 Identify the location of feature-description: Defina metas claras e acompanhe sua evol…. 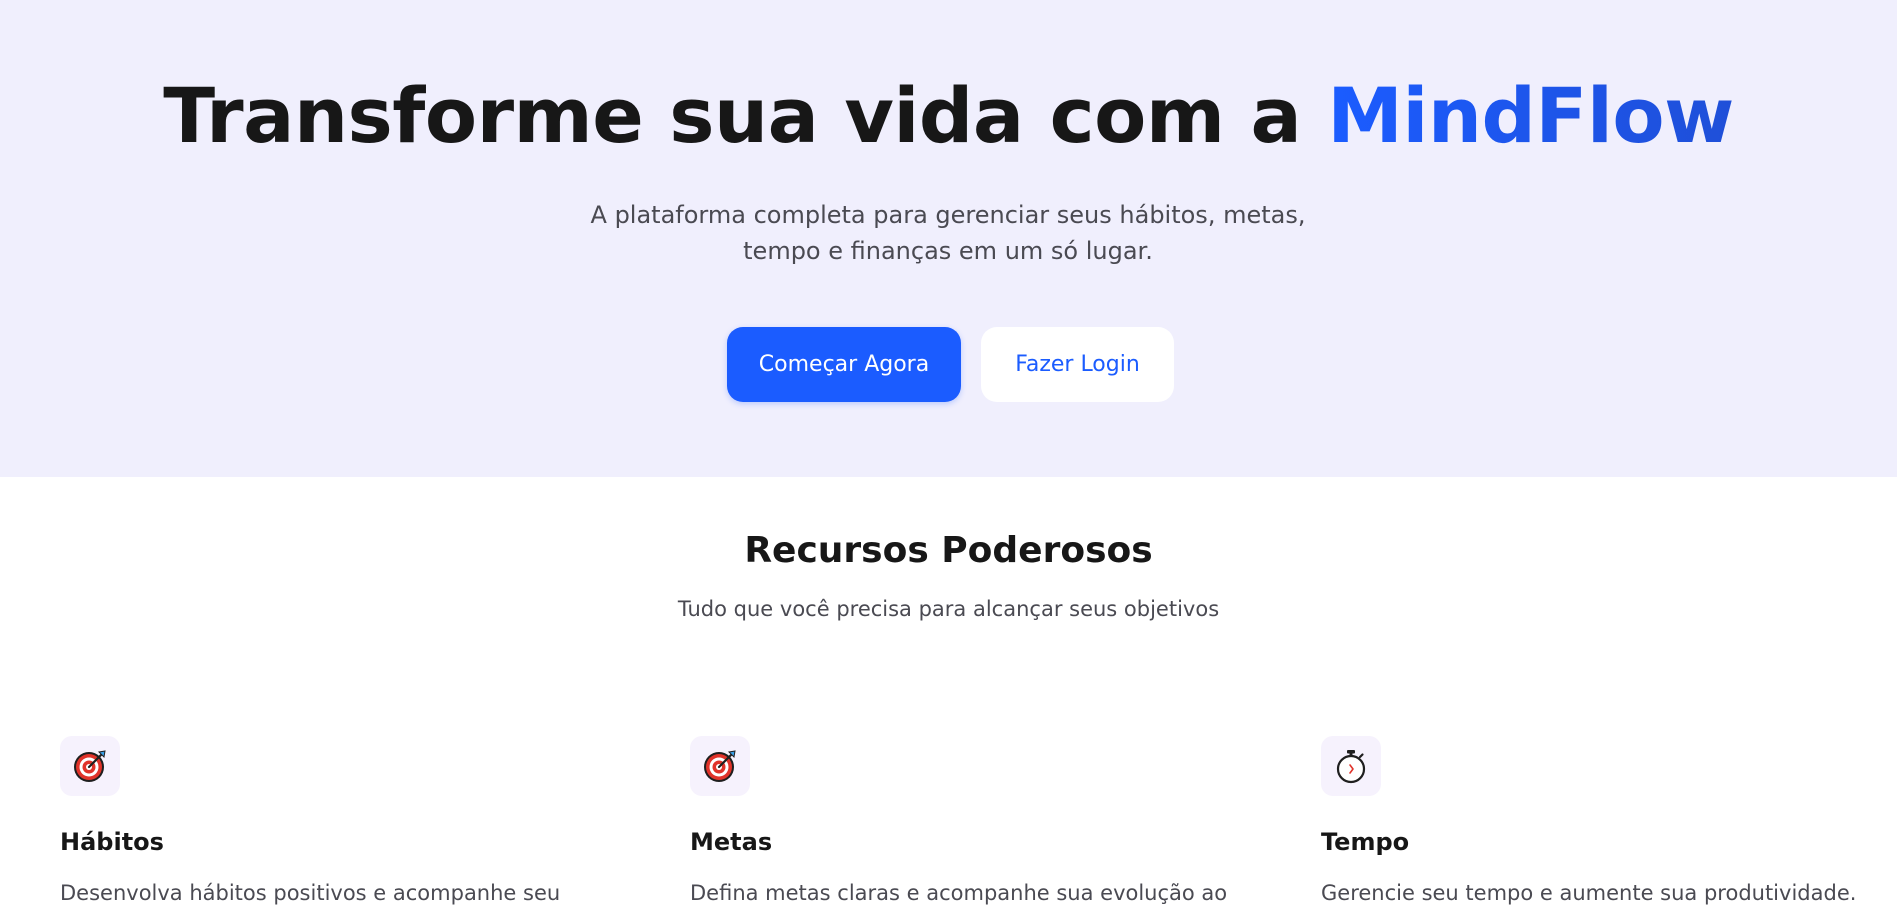
(959, 893).